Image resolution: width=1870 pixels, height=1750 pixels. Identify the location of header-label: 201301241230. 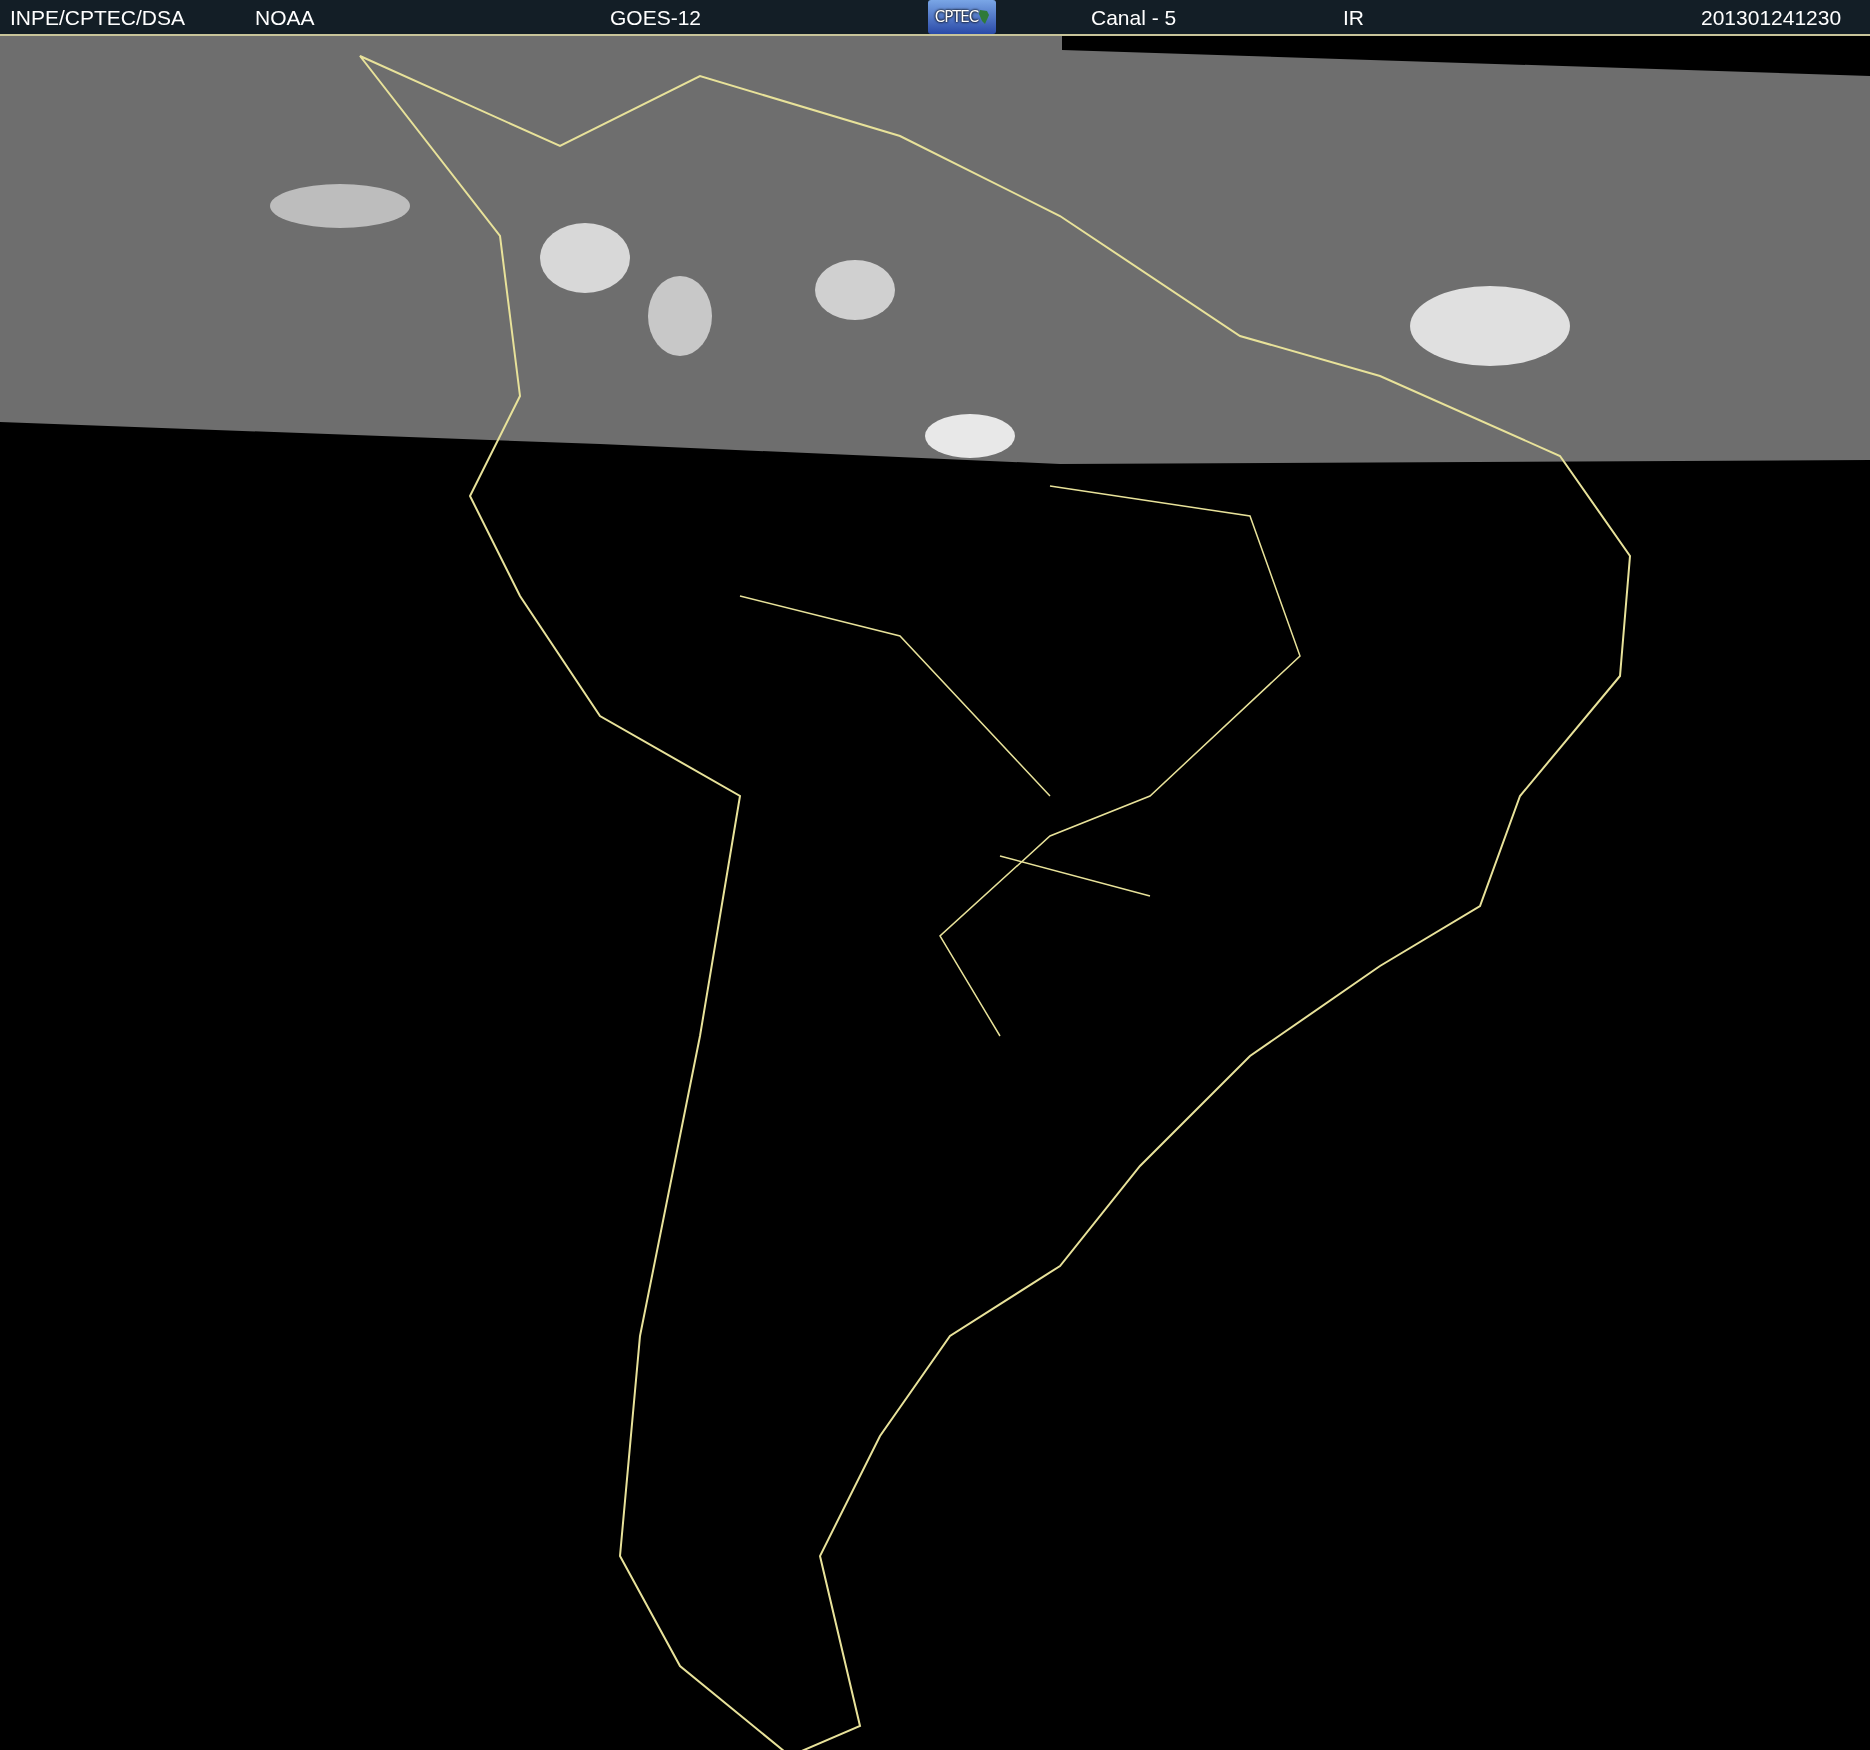
(1771, 17).